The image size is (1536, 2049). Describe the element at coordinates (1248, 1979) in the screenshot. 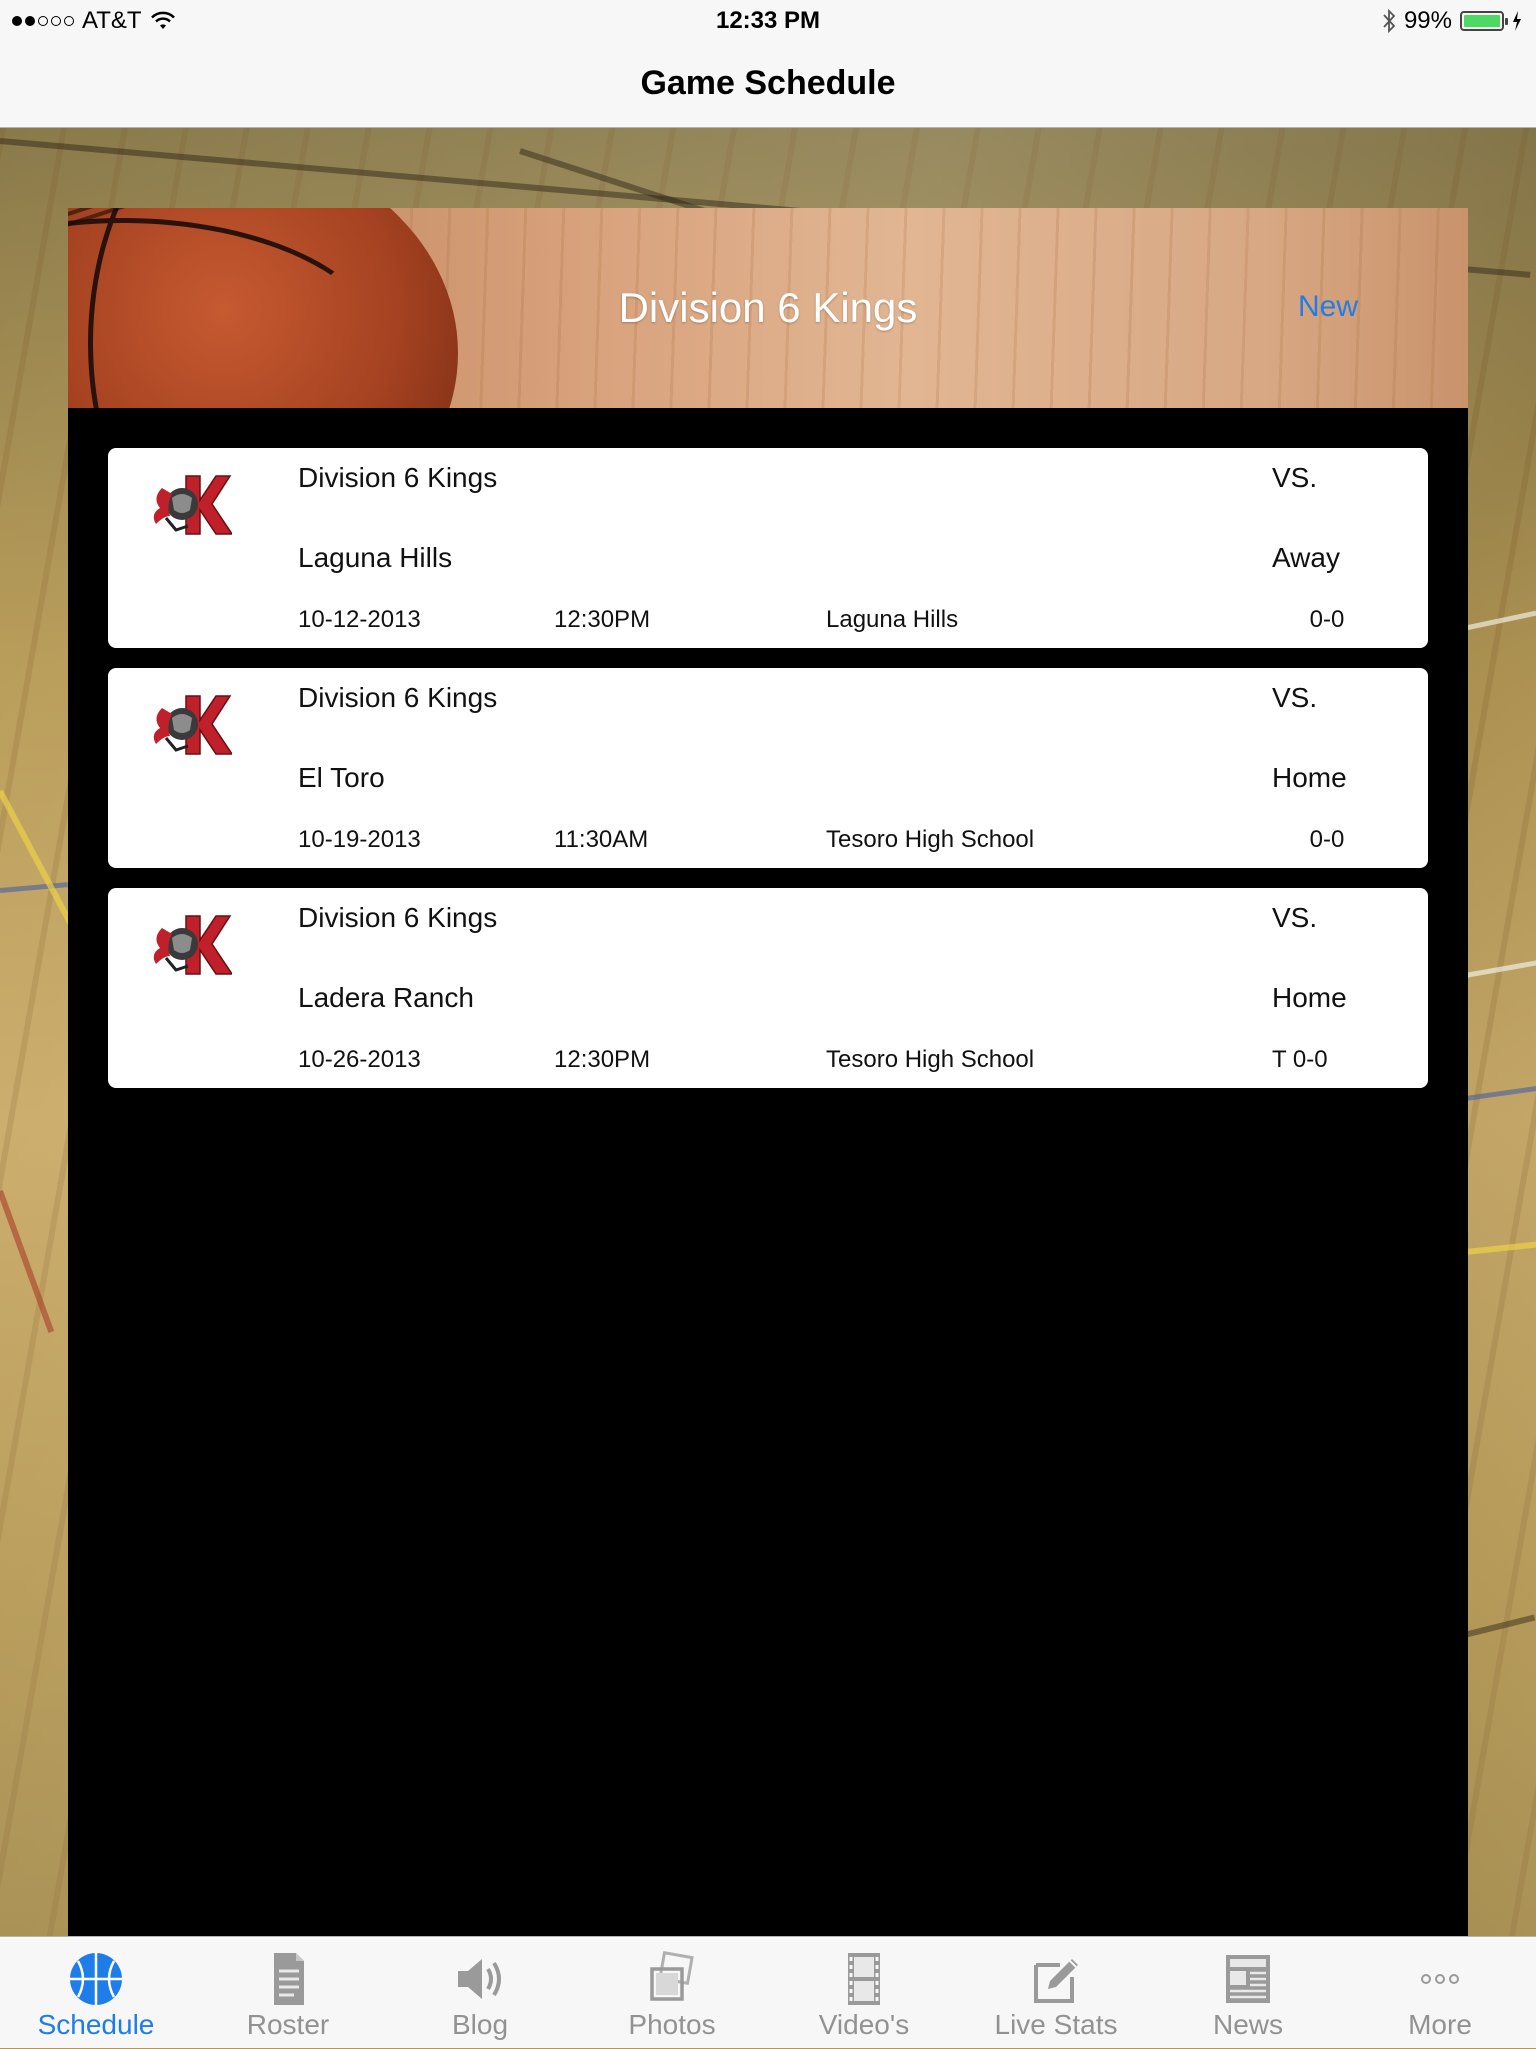

I see `newspaper-icon` at that location.